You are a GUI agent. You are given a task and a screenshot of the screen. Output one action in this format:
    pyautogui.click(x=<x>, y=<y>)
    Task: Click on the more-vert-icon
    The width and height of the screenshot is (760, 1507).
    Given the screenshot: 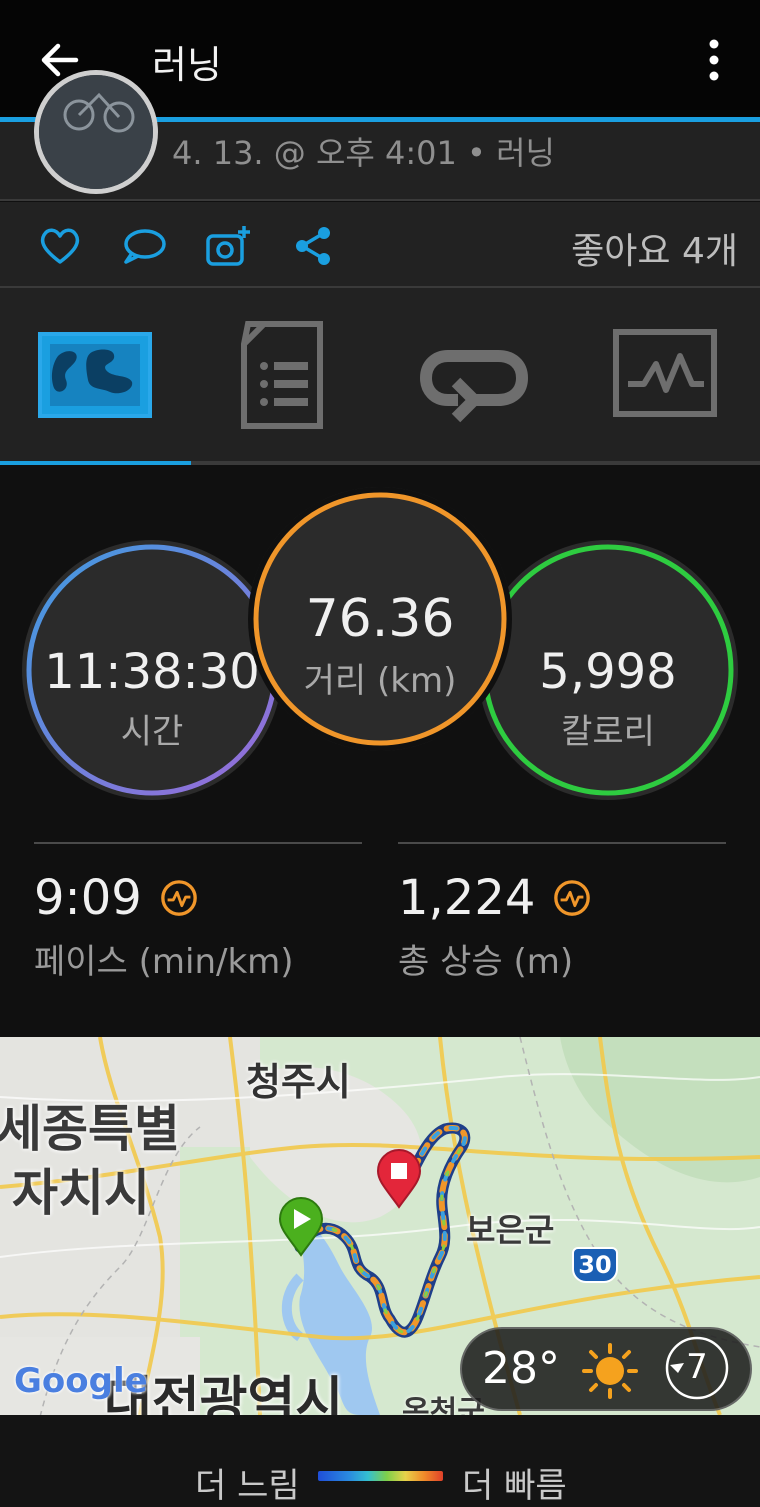 What is the action you would take?
    pyautogui.click(x=714, y=60)
    